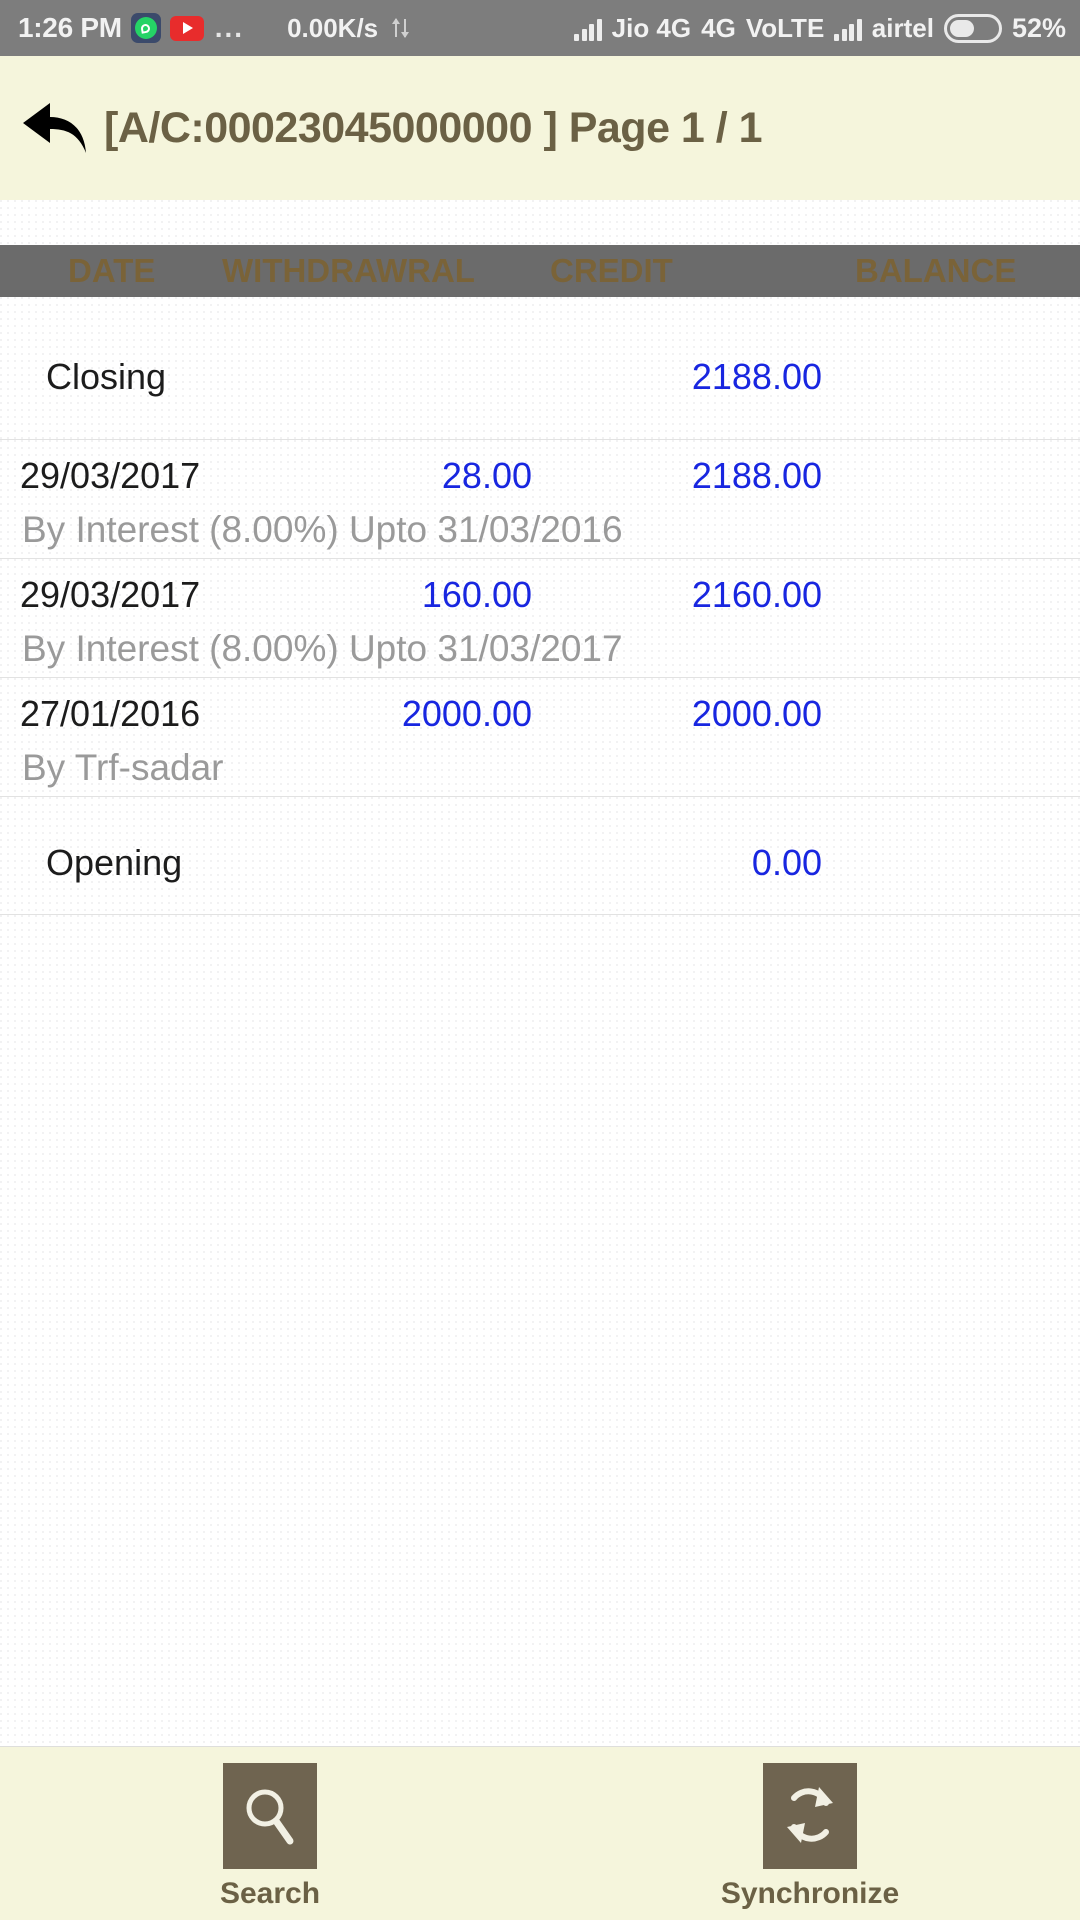  What do you see at coordinates (756, 376) in the screenshot?
I see `closing-balance: 2188.00` at bounding box center [756, 376].